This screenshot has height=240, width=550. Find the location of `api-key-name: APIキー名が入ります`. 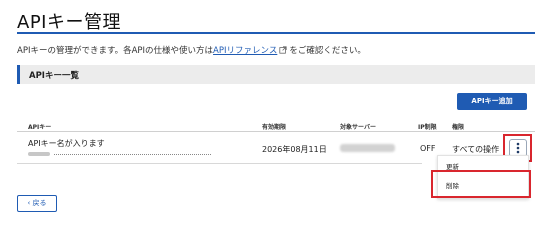

api-key-name: APIキー名が入ります is located at coordinates (66, 143).